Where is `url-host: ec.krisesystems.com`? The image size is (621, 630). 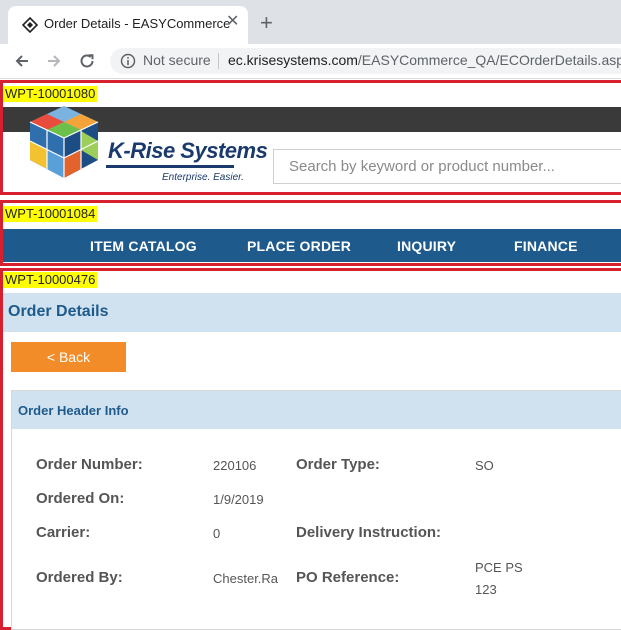
url-host: ec.krisesystems.com is located at coordinates (293, 60).